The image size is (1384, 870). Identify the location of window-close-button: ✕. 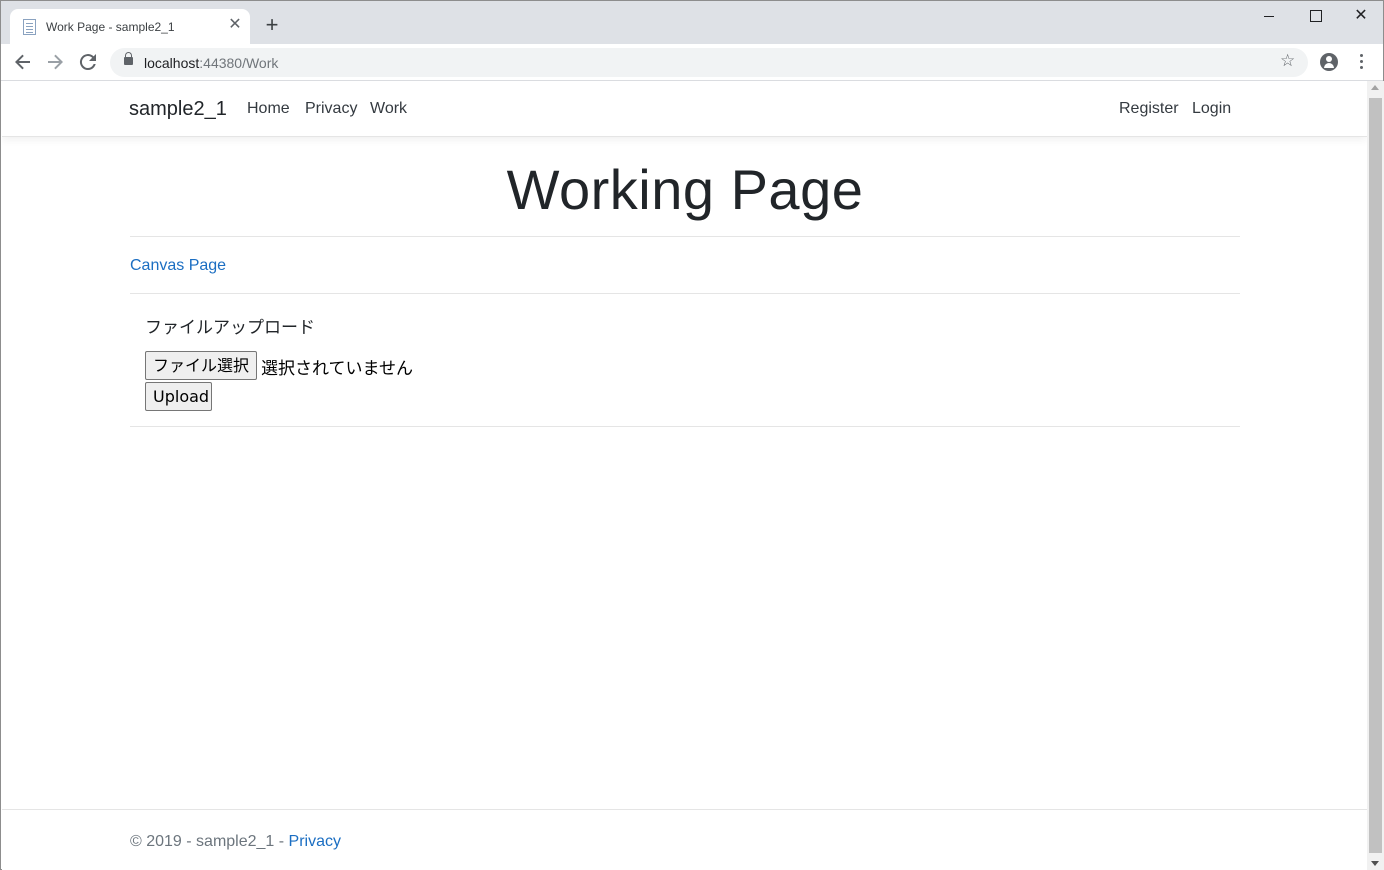
(1361, 16).